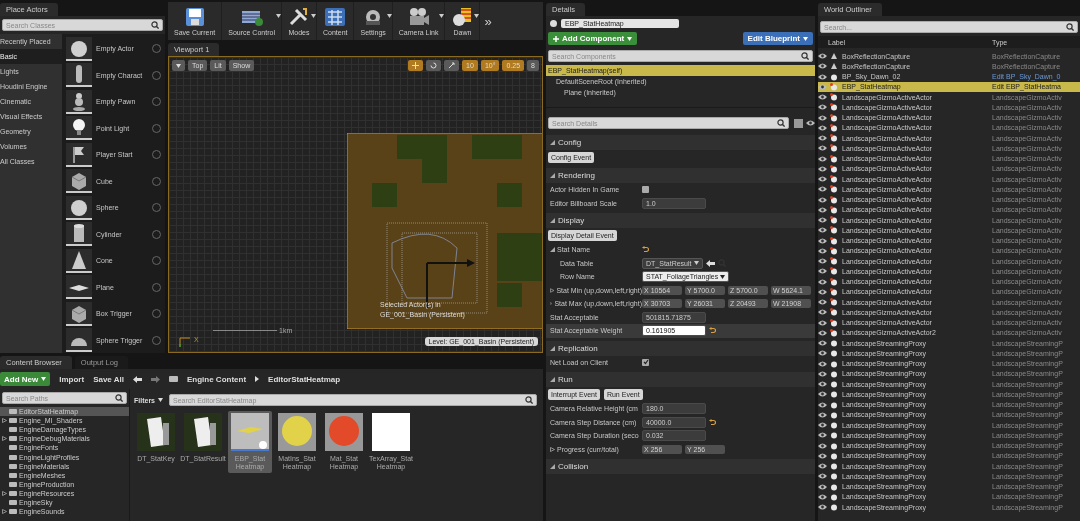 Image resolution: width=1080 pixels, height=521 pixels. Describe the element at coordinates (79, 154) in the screenshot. I see `flag-icon` at that location.